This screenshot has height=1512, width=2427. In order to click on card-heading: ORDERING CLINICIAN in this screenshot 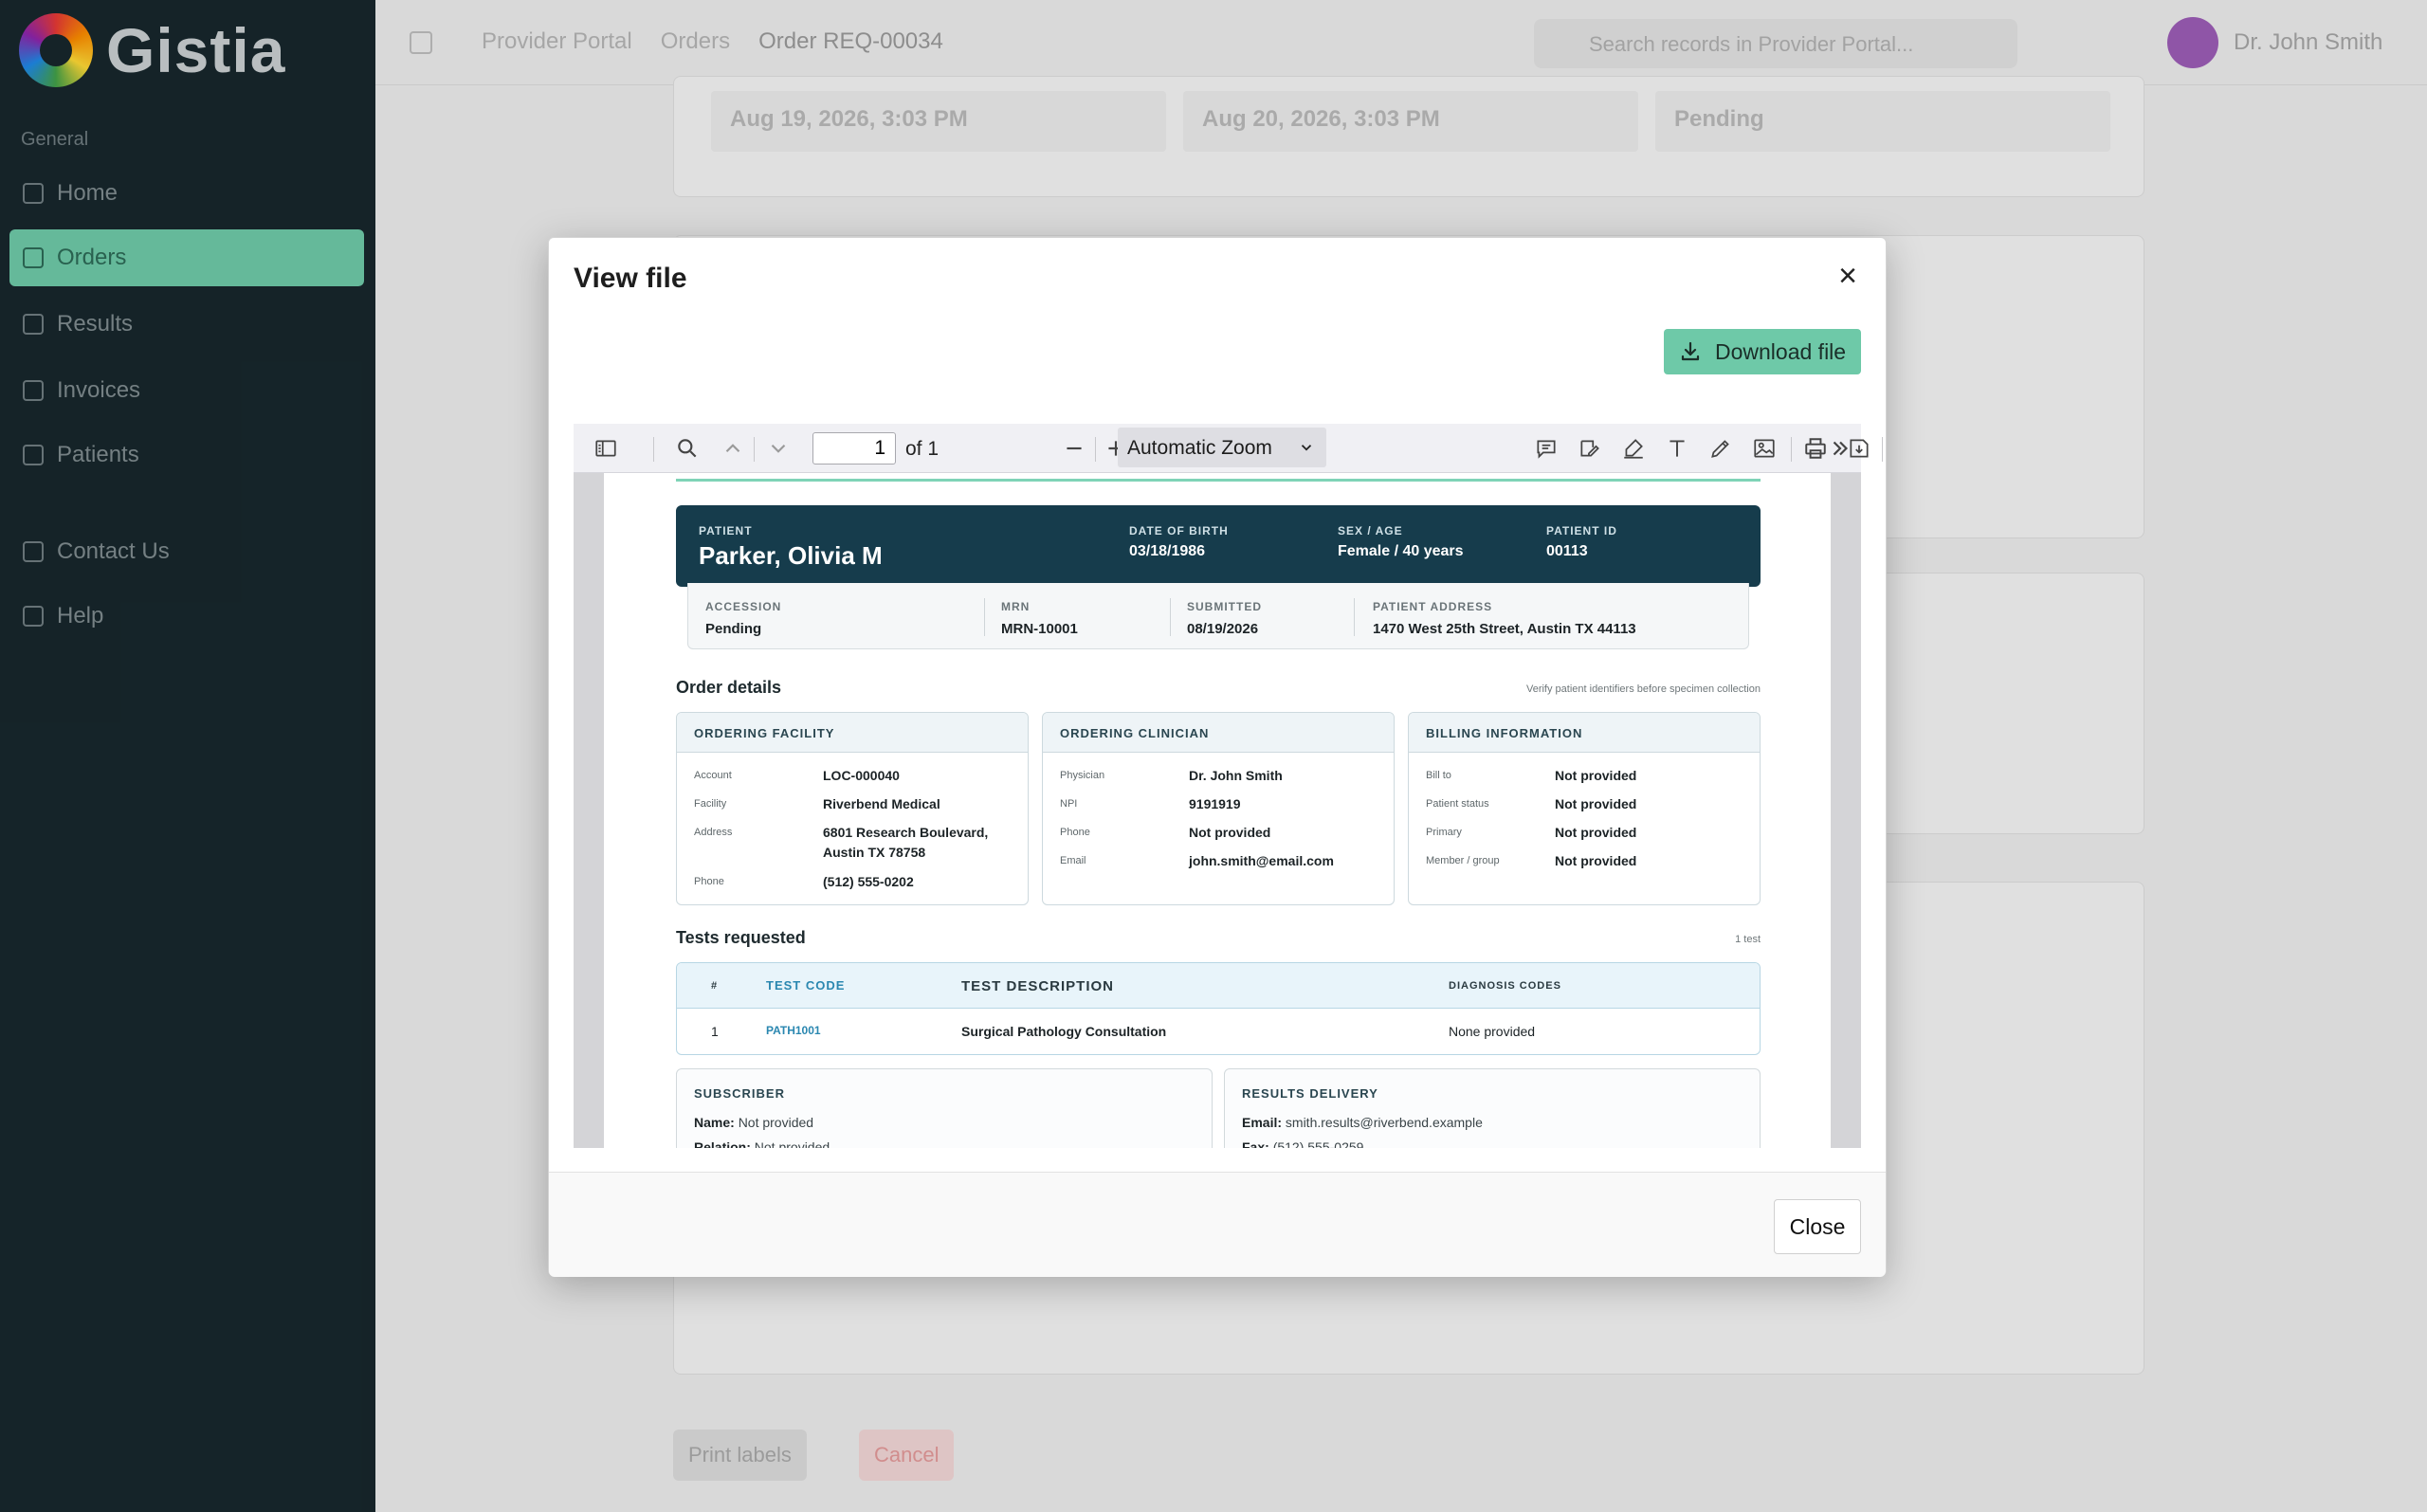, I will do `click(1218, 733)`.